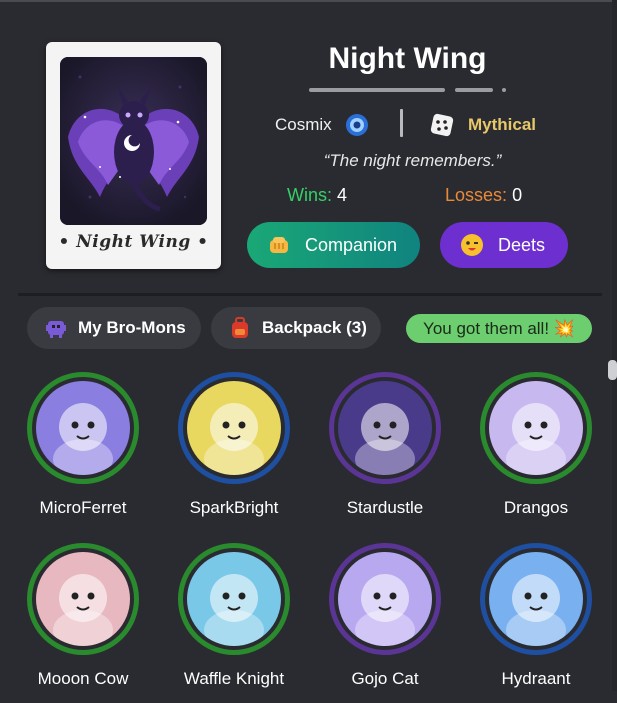 The height and width of the screenshot is (703, 617). What do you see at coordinates (132, 327) in the screenshot?
I see `tab-my-bro-mons-label: My Bro-Mons` at bounding box center [132, 327].